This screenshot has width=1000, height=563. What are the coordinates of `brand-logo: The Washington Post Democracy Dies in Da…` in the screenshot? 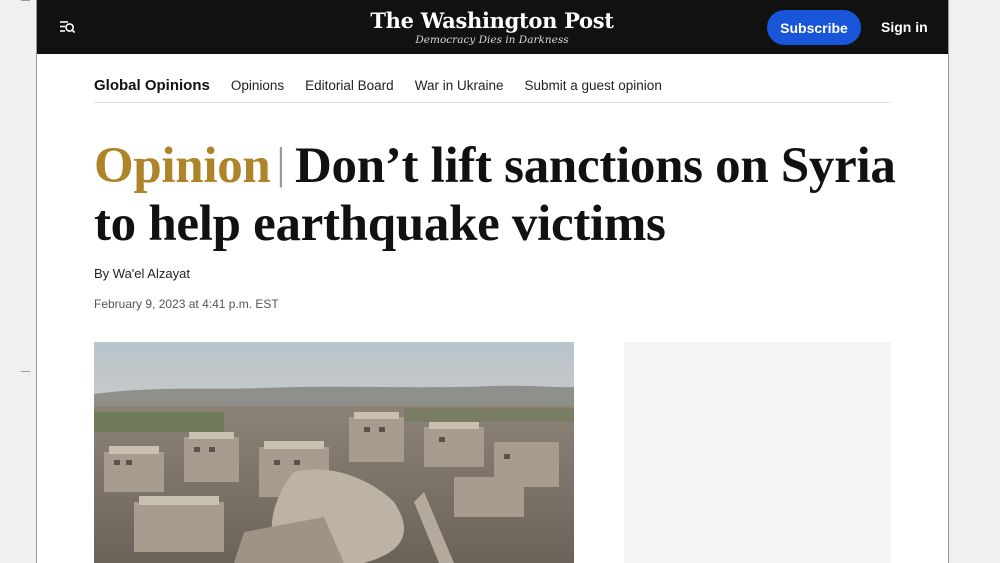 It's located at (492, 27).